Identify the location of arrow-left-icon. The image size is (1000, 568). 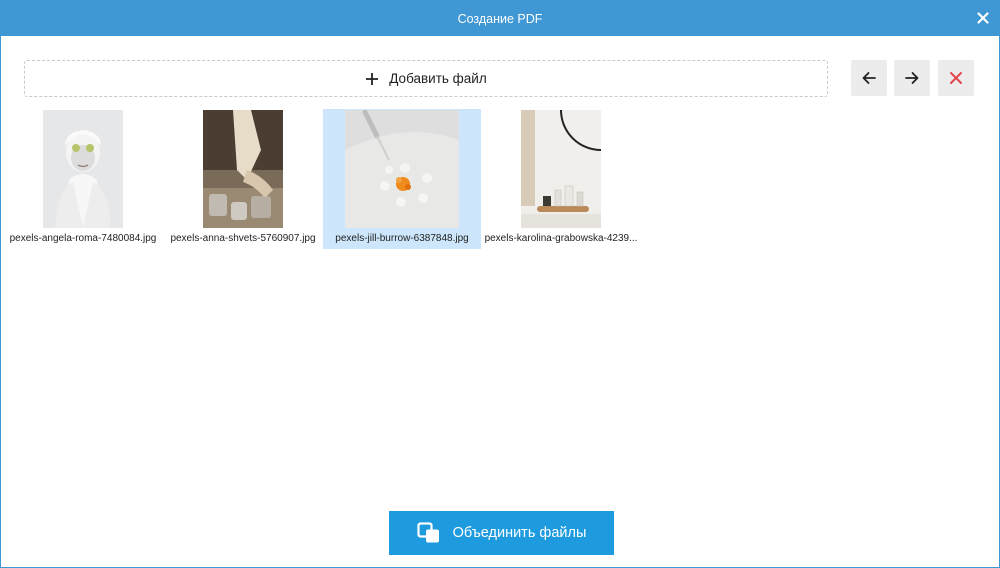
(869, 78).